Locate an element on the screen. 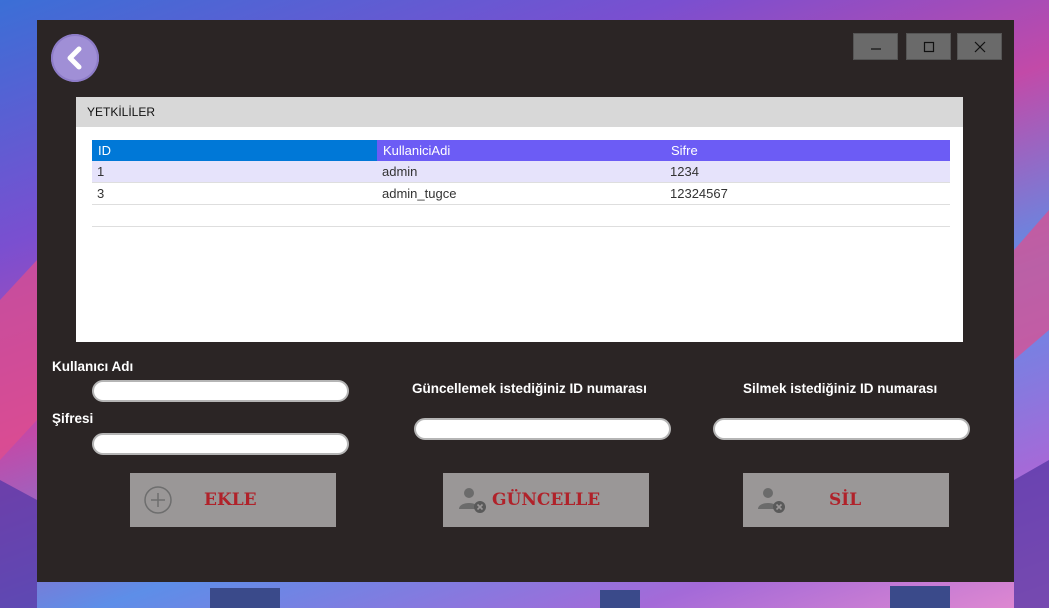 The image size is (1049, 608). delete-id-input is located at coordinates (841, 429).